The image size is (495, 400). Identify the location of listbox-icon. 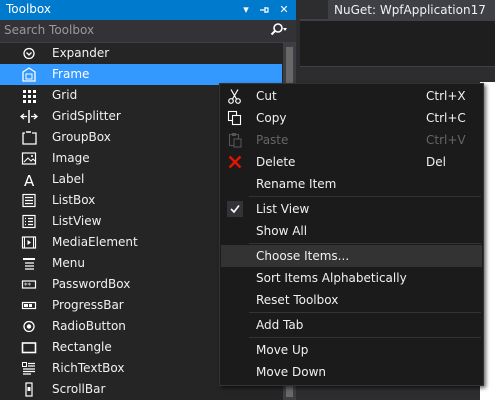
(29, 200).